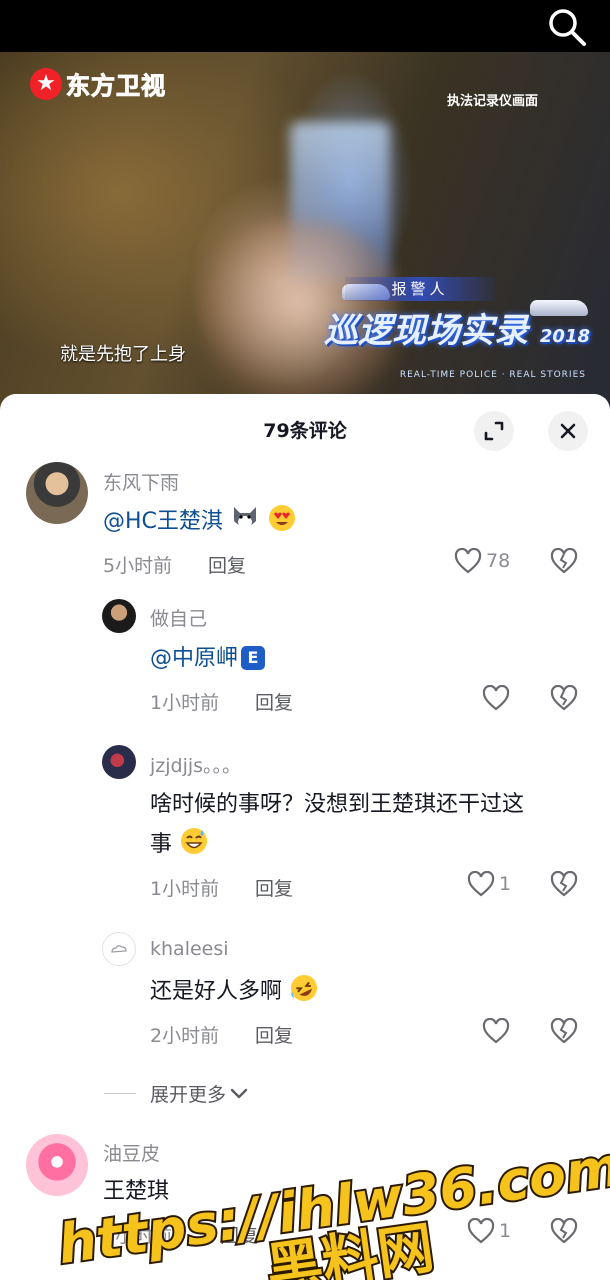 Image resolution: width=610 pixels, height=1280 pixels. Describe the element at coordinates (239, 1093) in the screenshot. I see `chevron-down-icon` at that location.